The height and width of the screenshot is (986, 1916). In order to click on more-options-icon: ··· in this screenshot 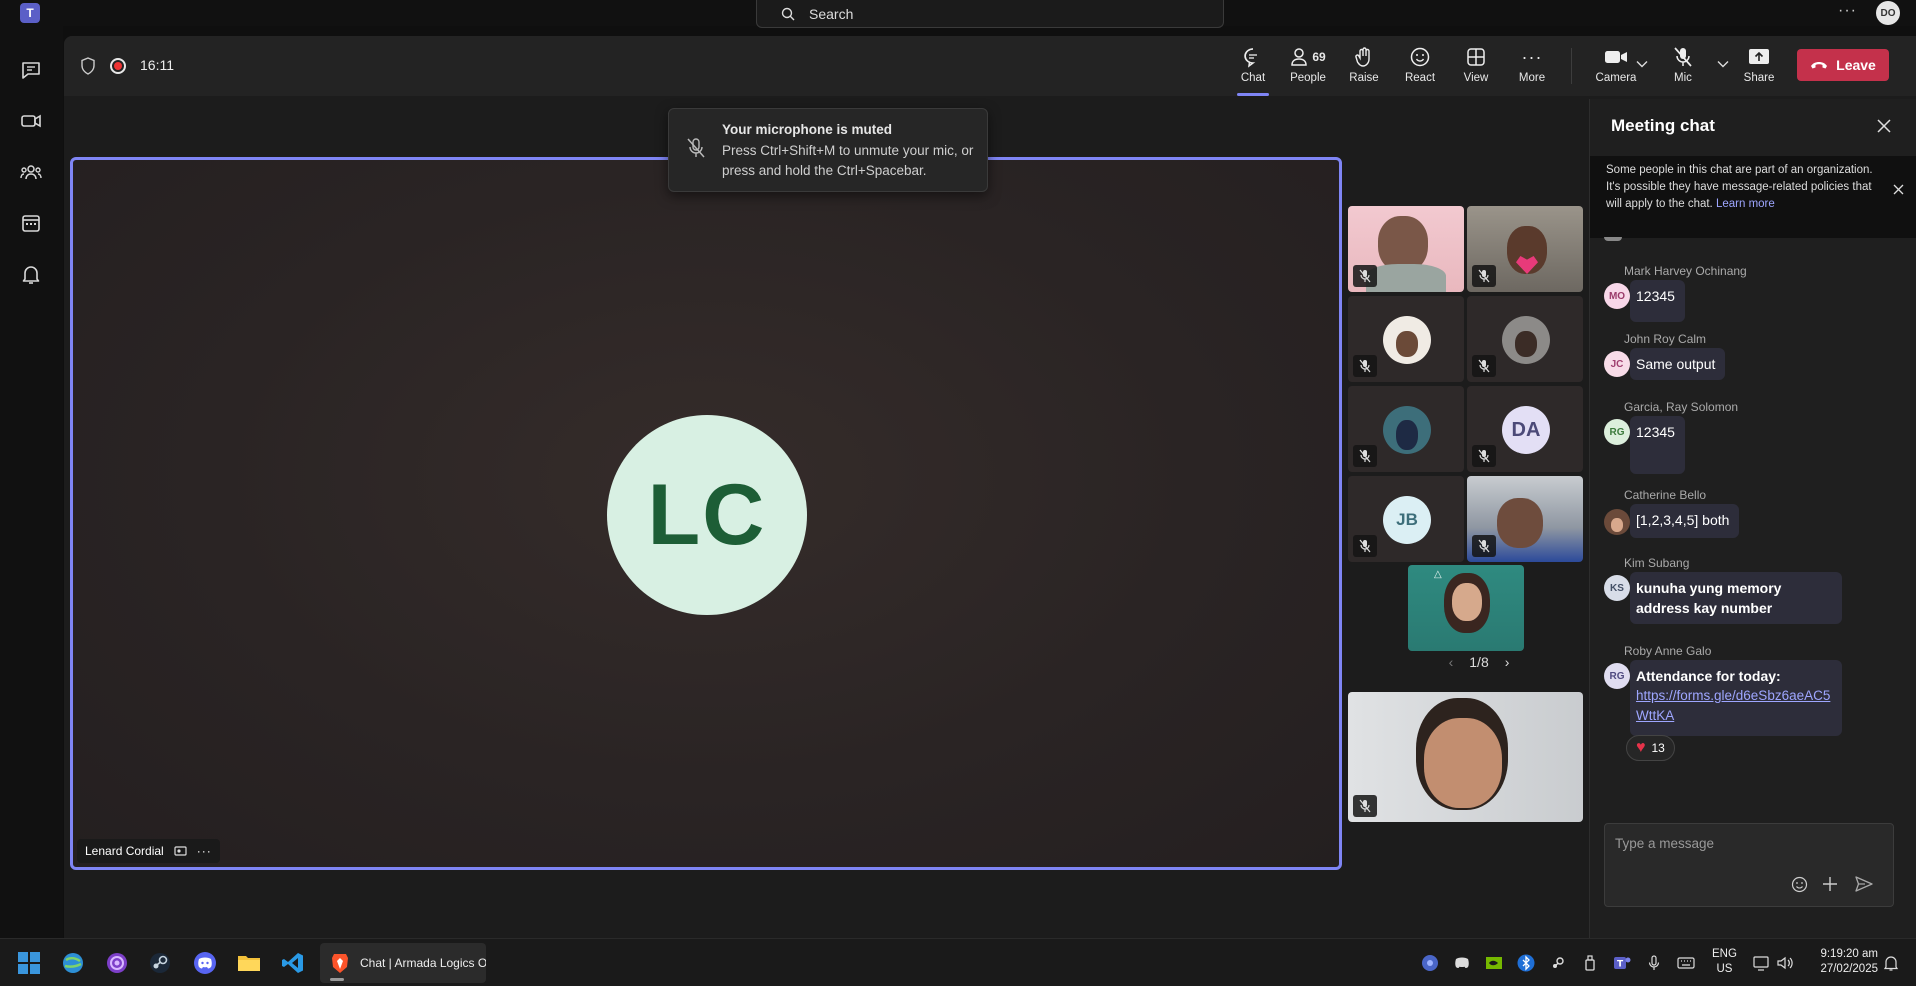, I will do `click(1847, 11)`.